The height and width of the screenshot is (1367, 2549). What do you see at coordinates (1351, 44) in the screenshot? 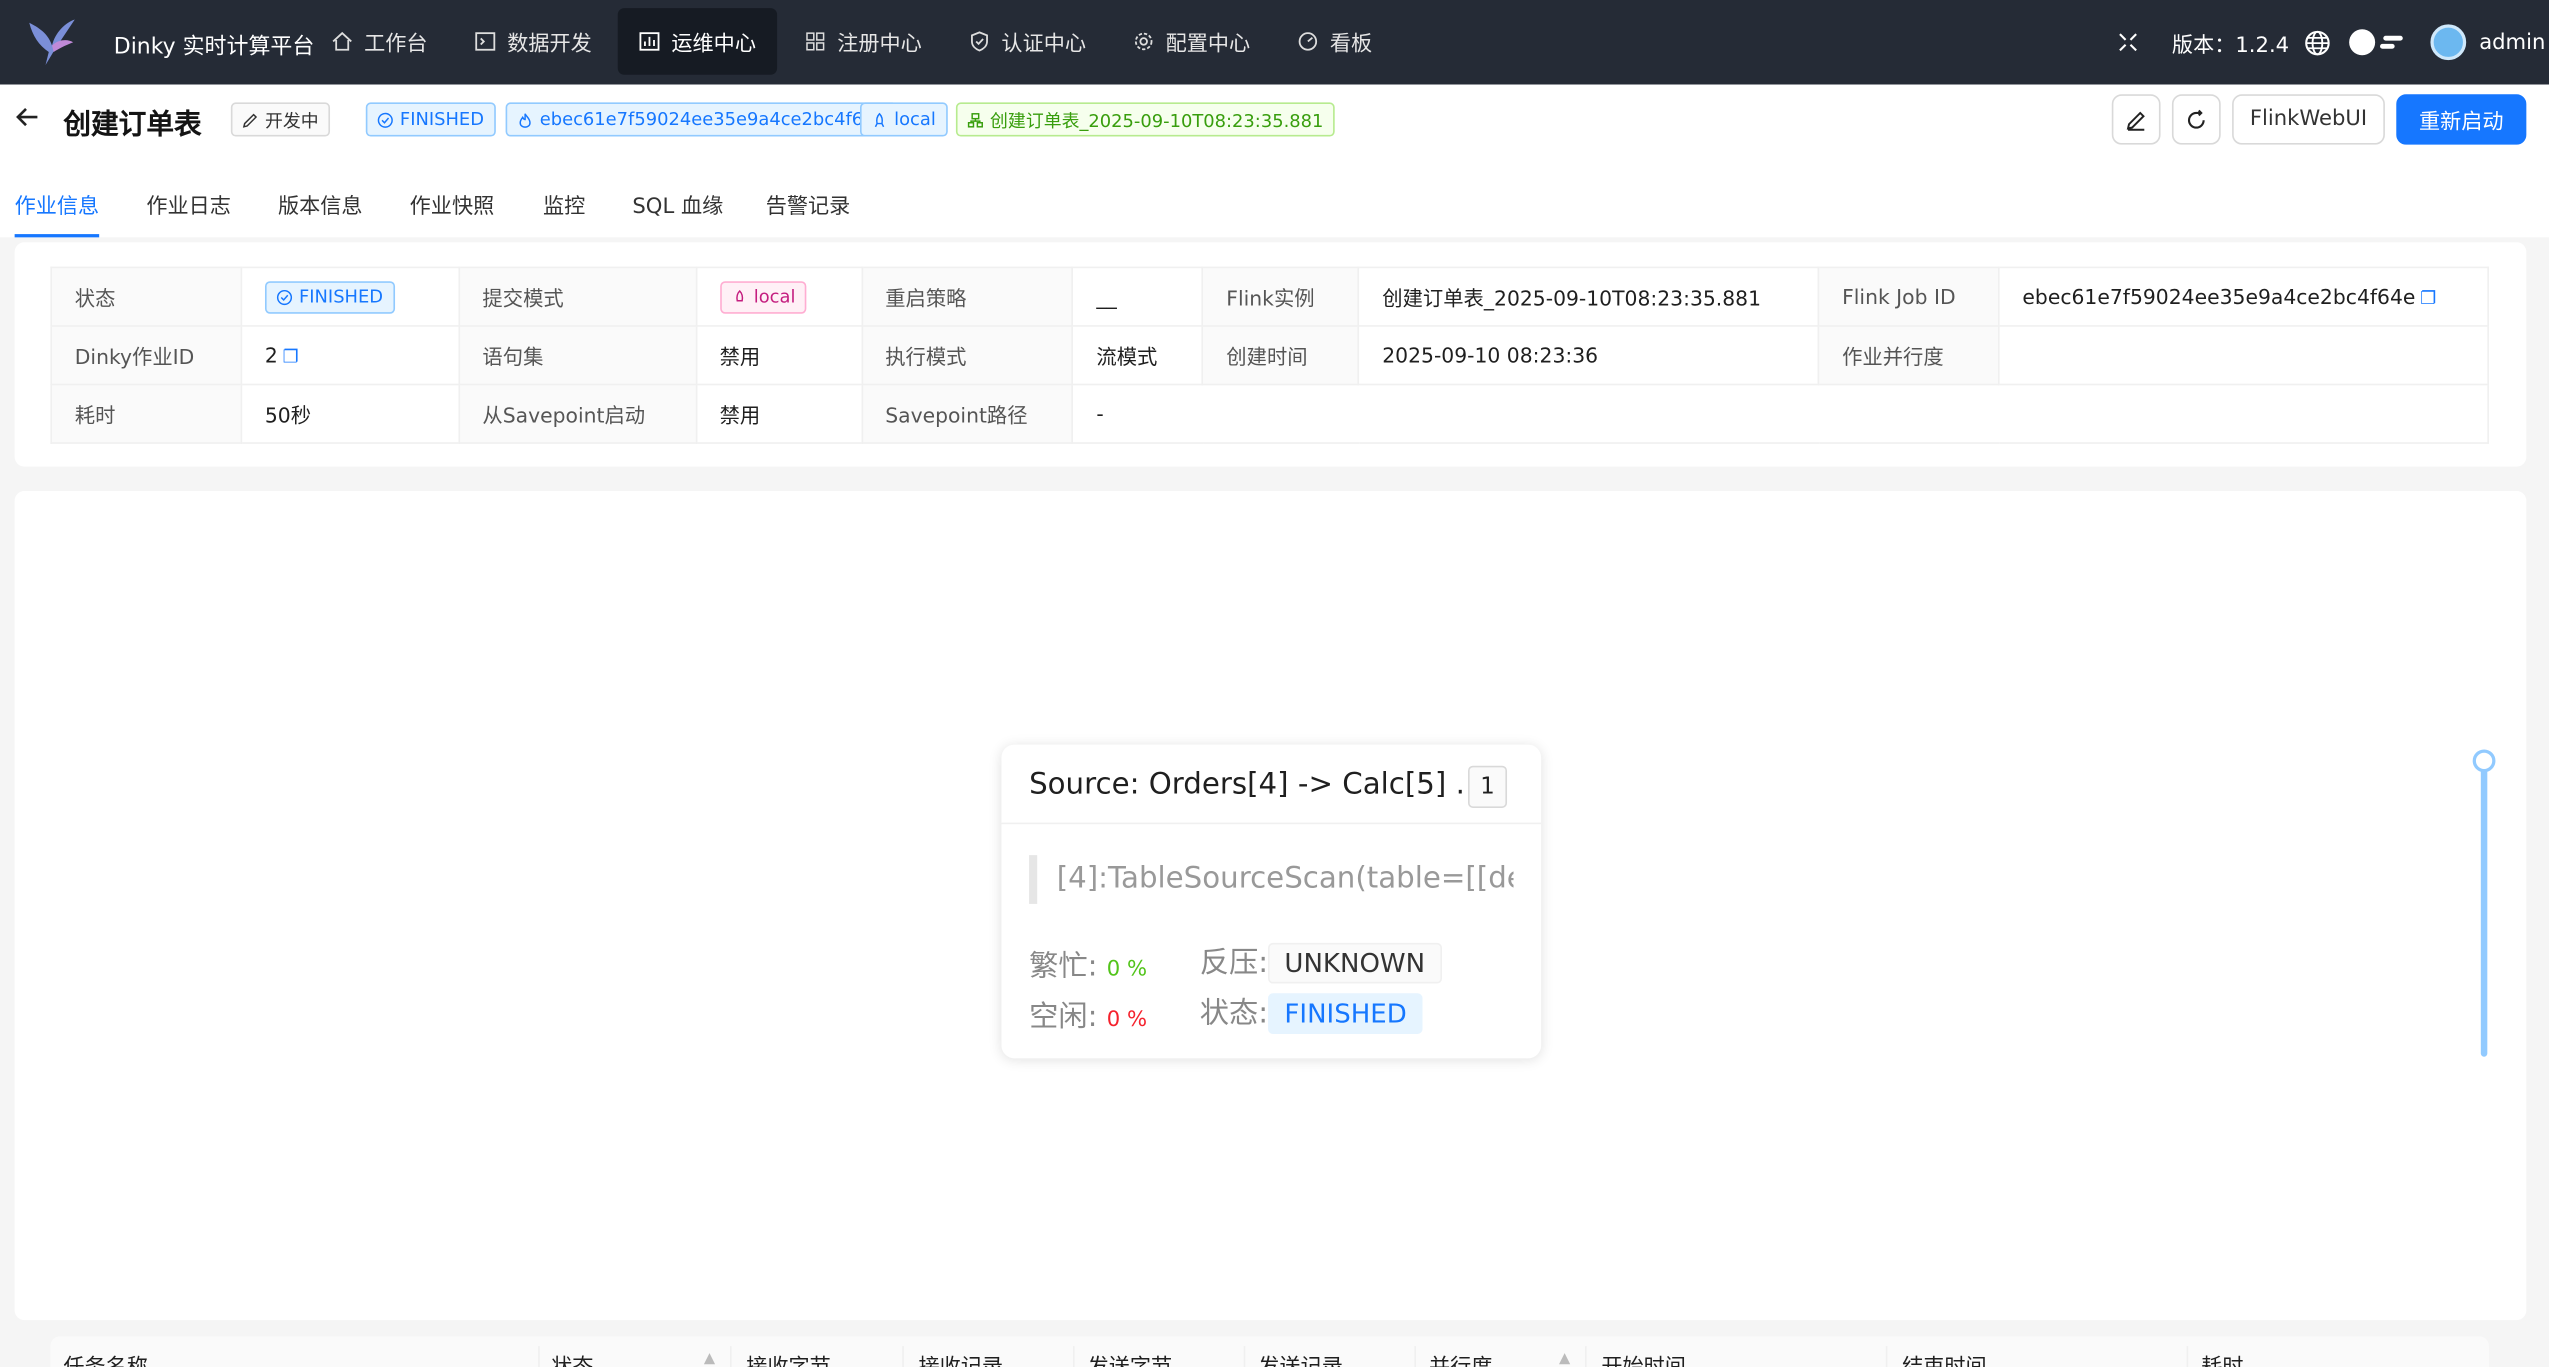
I see `nav-dashboard-label: 看板` at bounding box center [1351, 44].